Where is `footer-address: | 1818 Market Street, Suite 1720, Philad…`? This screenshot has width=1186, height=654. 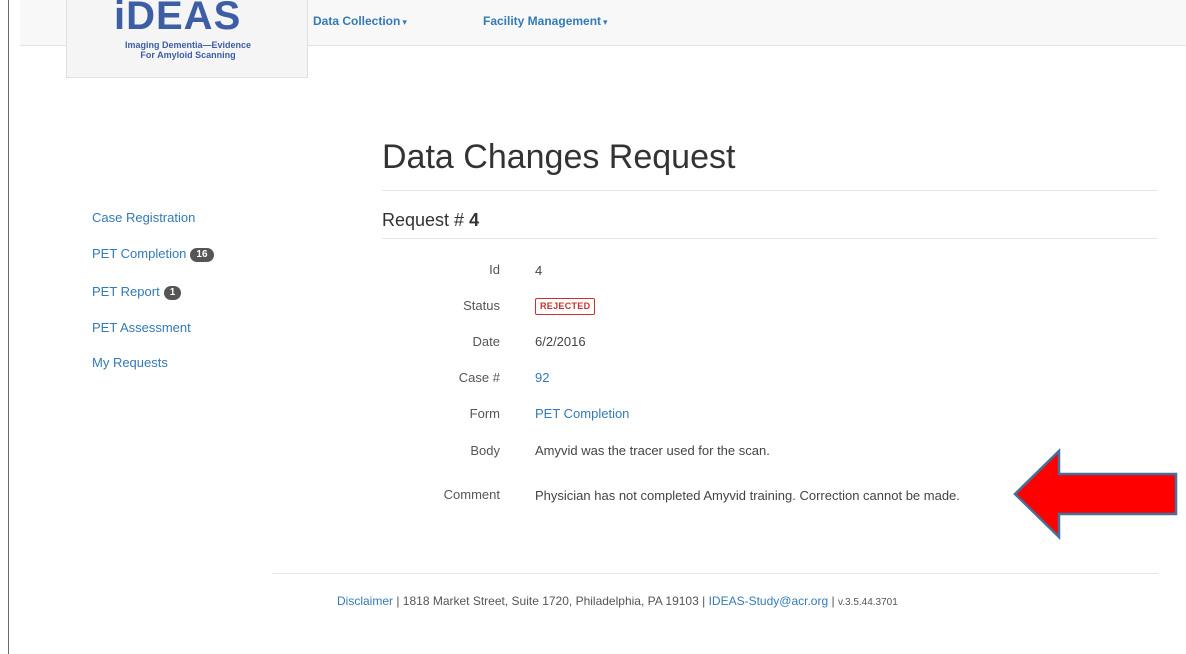 footer-address: | 1818 Market Street, Suite 1720, Philad… is located at coordinates (551, 601).